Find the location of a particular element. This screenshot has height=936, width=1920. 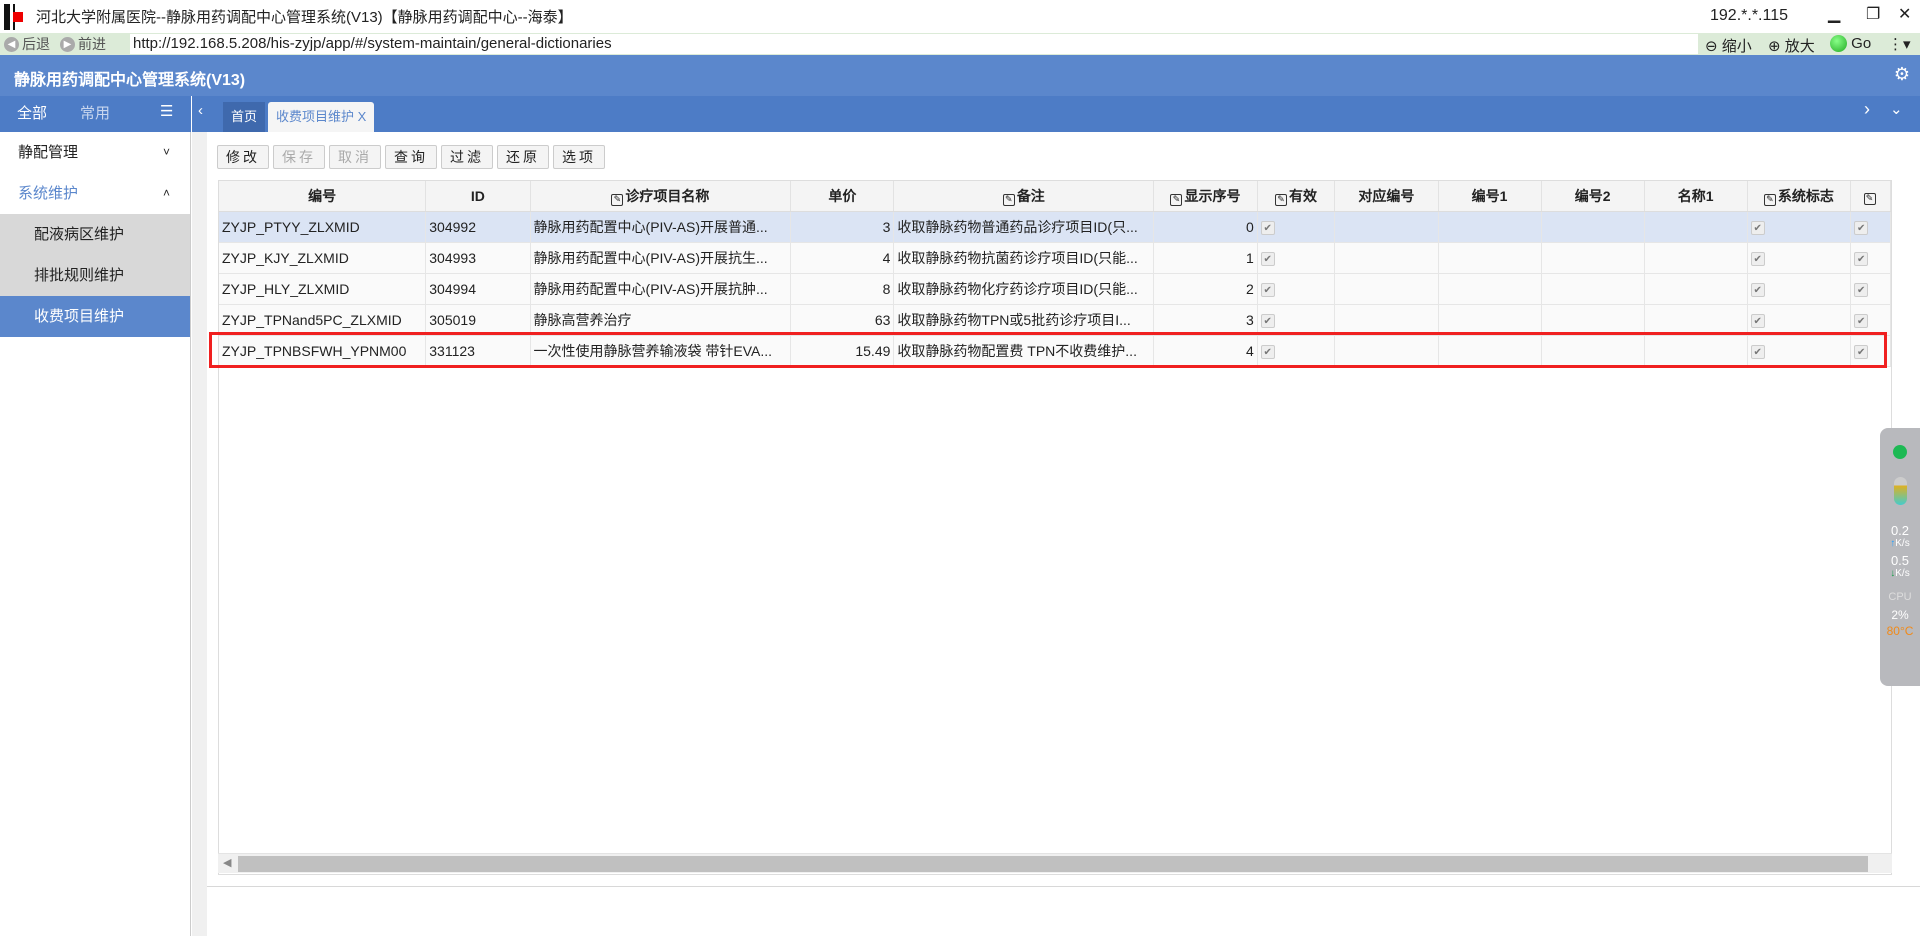

cell: 304994 is located at coordinates (478, 289).